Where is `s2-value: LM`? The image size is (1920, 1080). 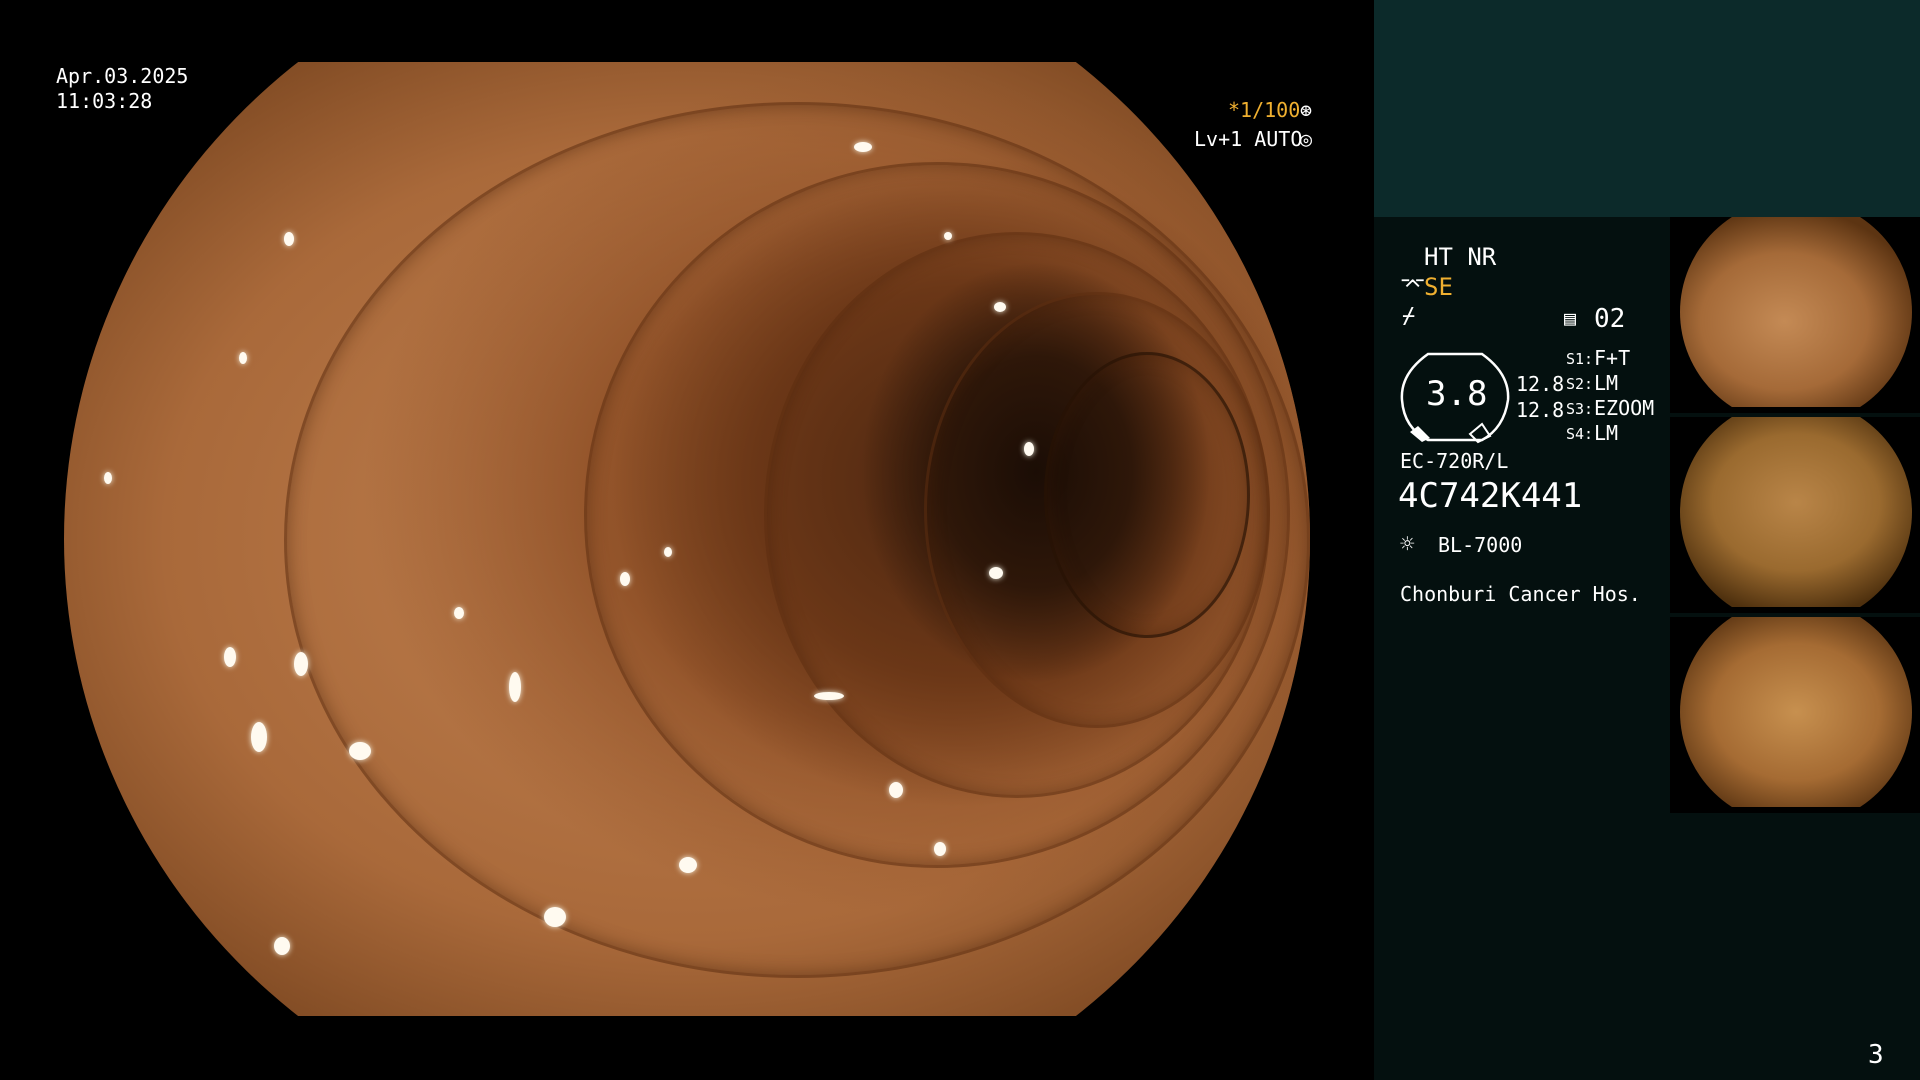 s2-value: LM is located at coordinates (1606, 383).